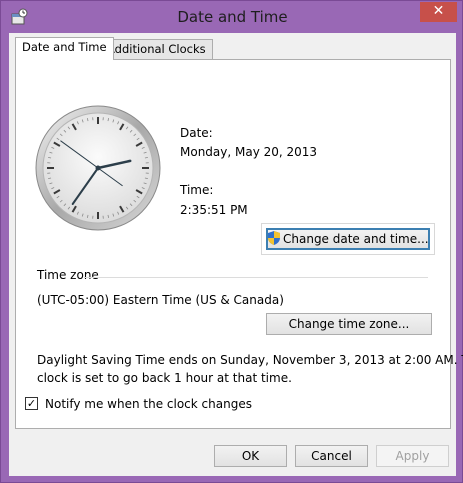  Describe the element at coordinates (160, 300) in the screenshot. I see `time-zone-value: (UTC-05:00) Eastern Time (US & Canada)` at that location.